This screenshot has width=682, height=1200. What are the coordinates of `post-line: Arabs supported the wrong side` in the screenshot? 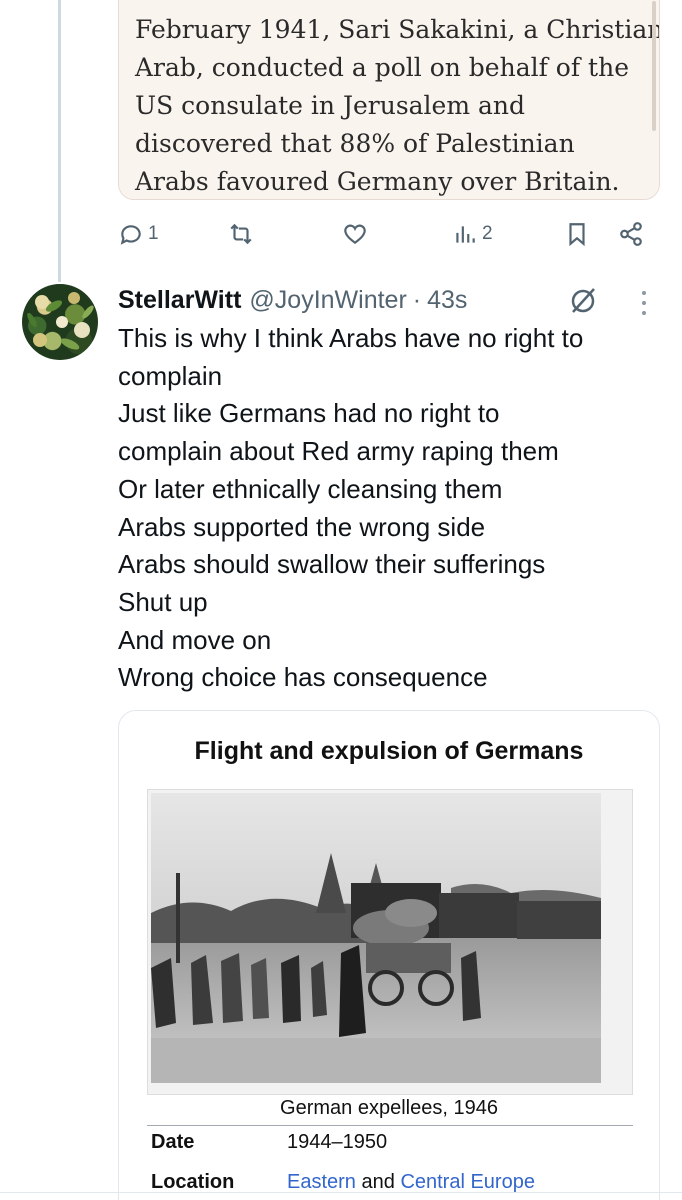 It's located at (302, 526).